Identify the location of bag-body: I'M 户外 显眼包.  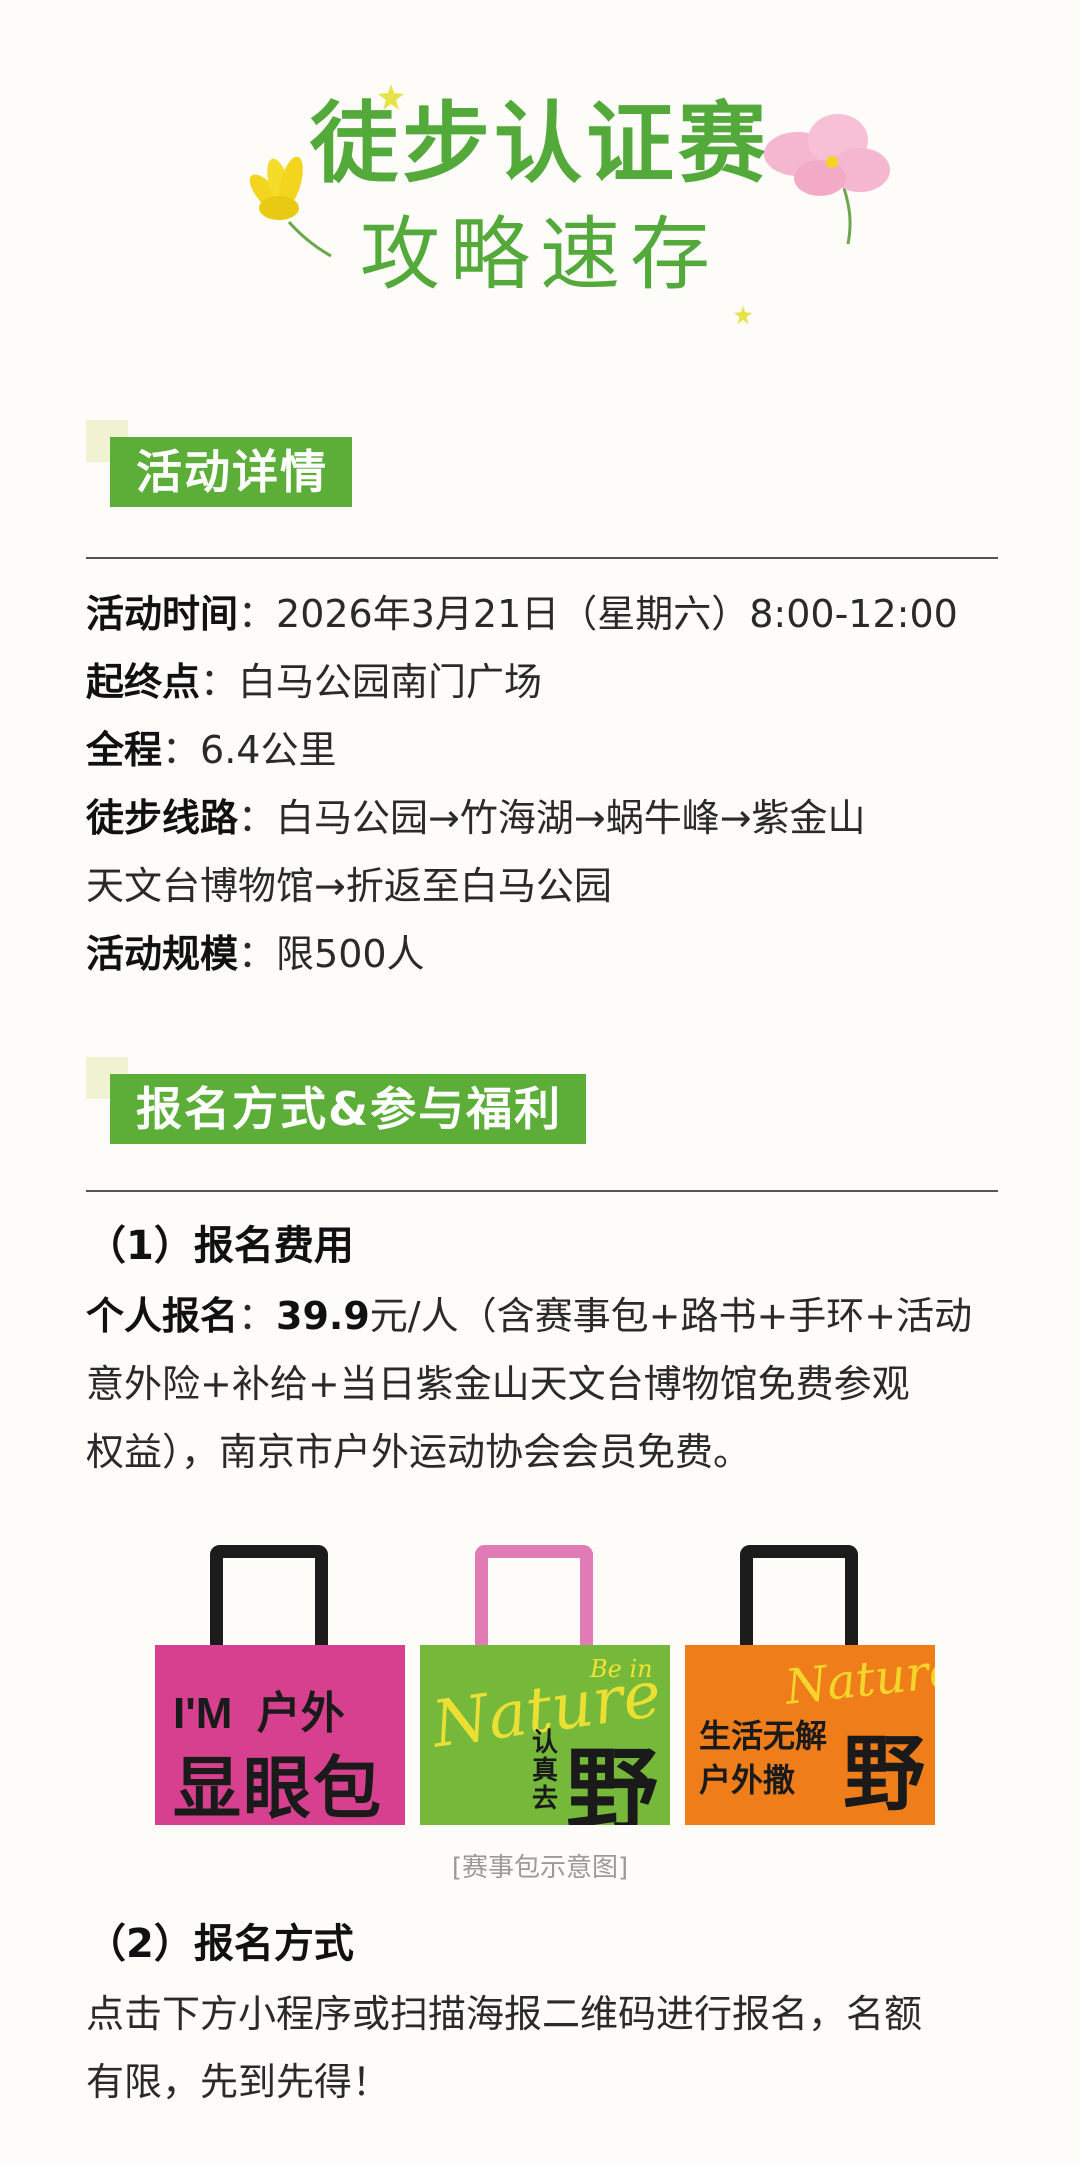
(280, 1737).